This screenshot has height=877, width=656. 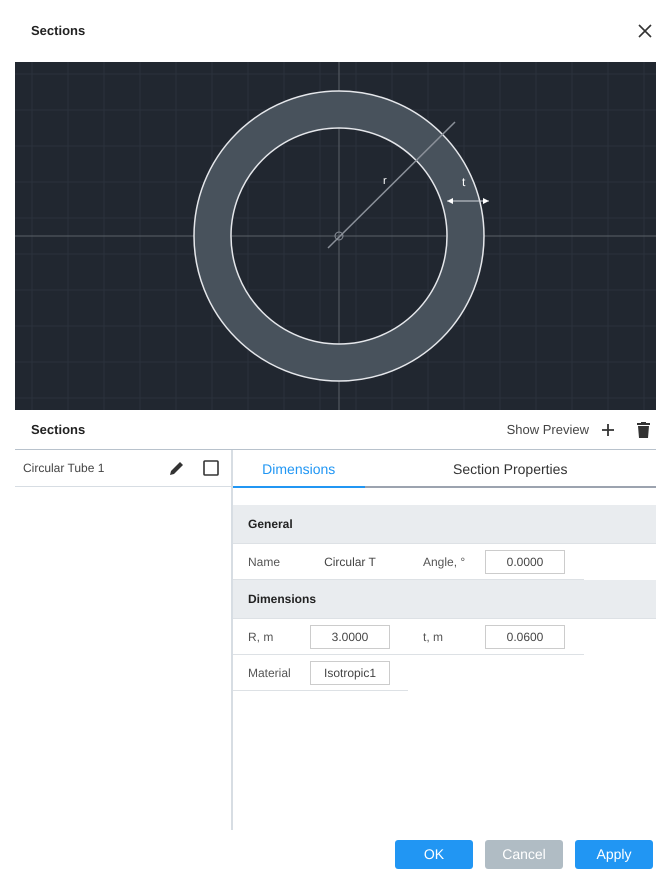 I want to click on field-value: Circular T, so click(x=350, y=562).